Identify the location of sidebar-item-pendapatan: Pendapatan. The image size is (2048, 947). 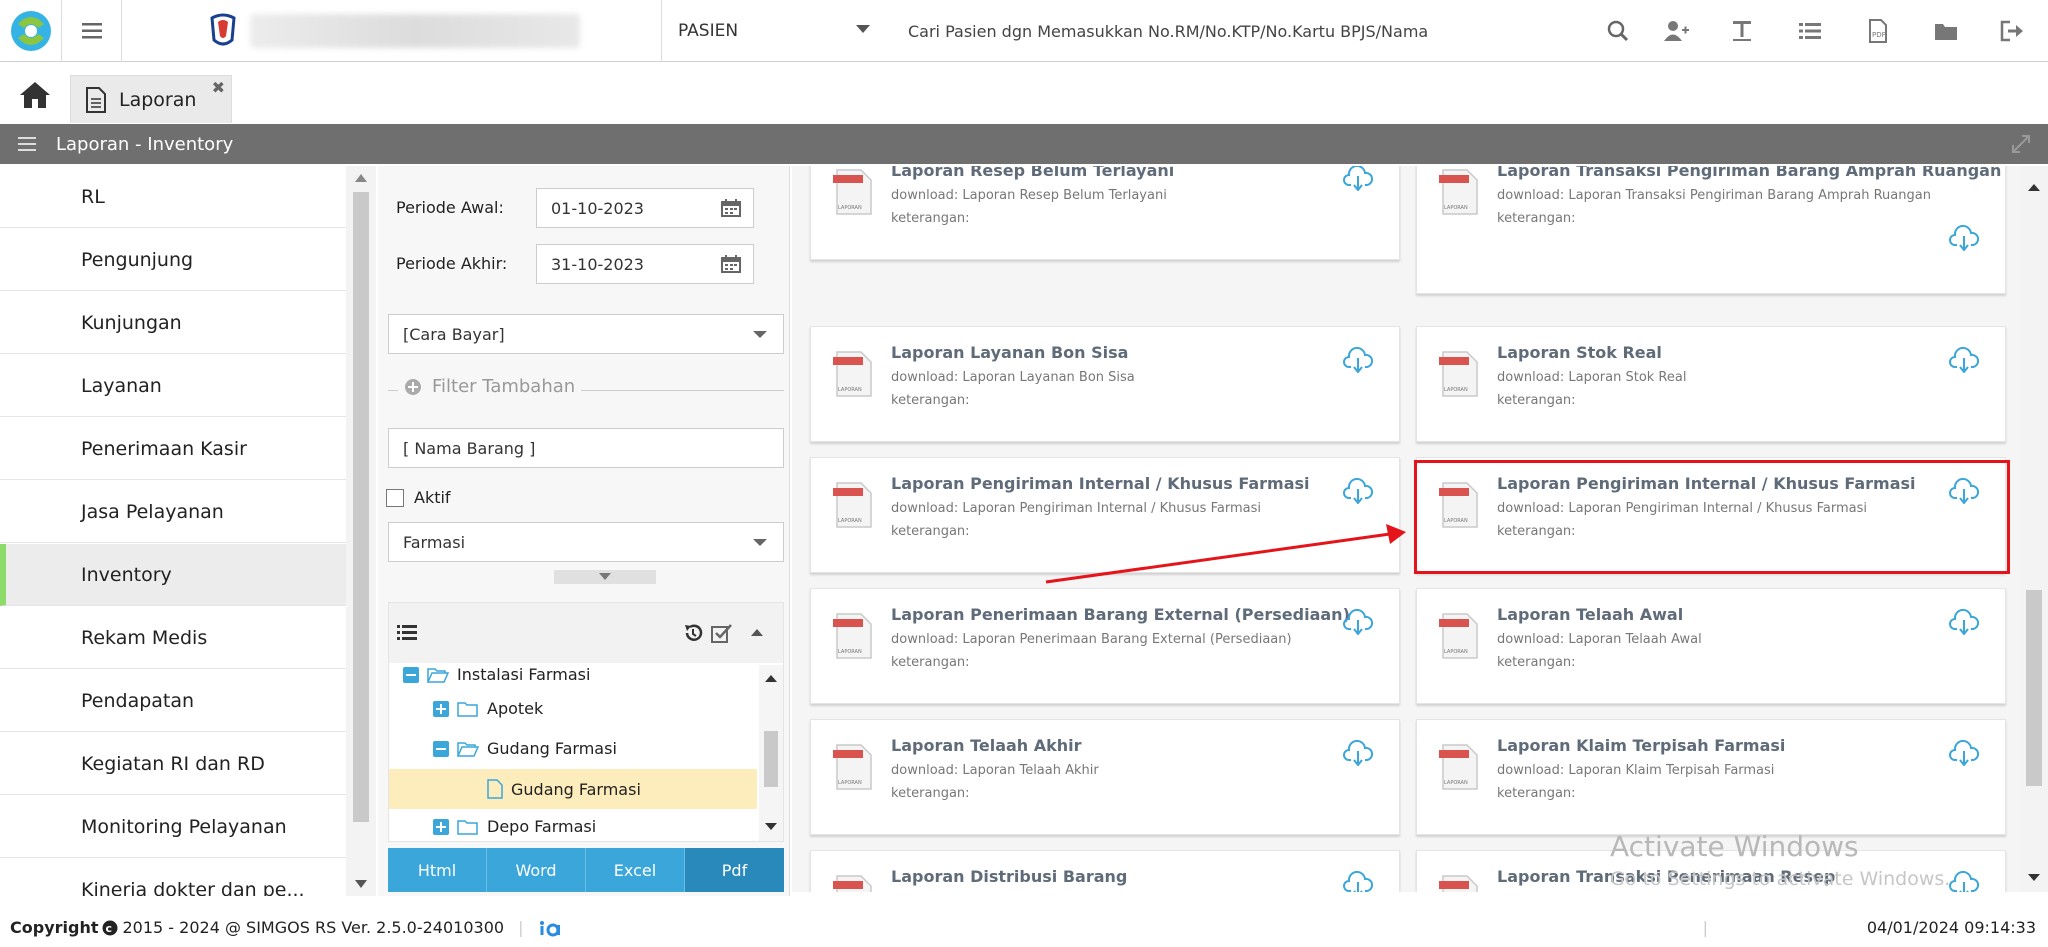
(173, 701).